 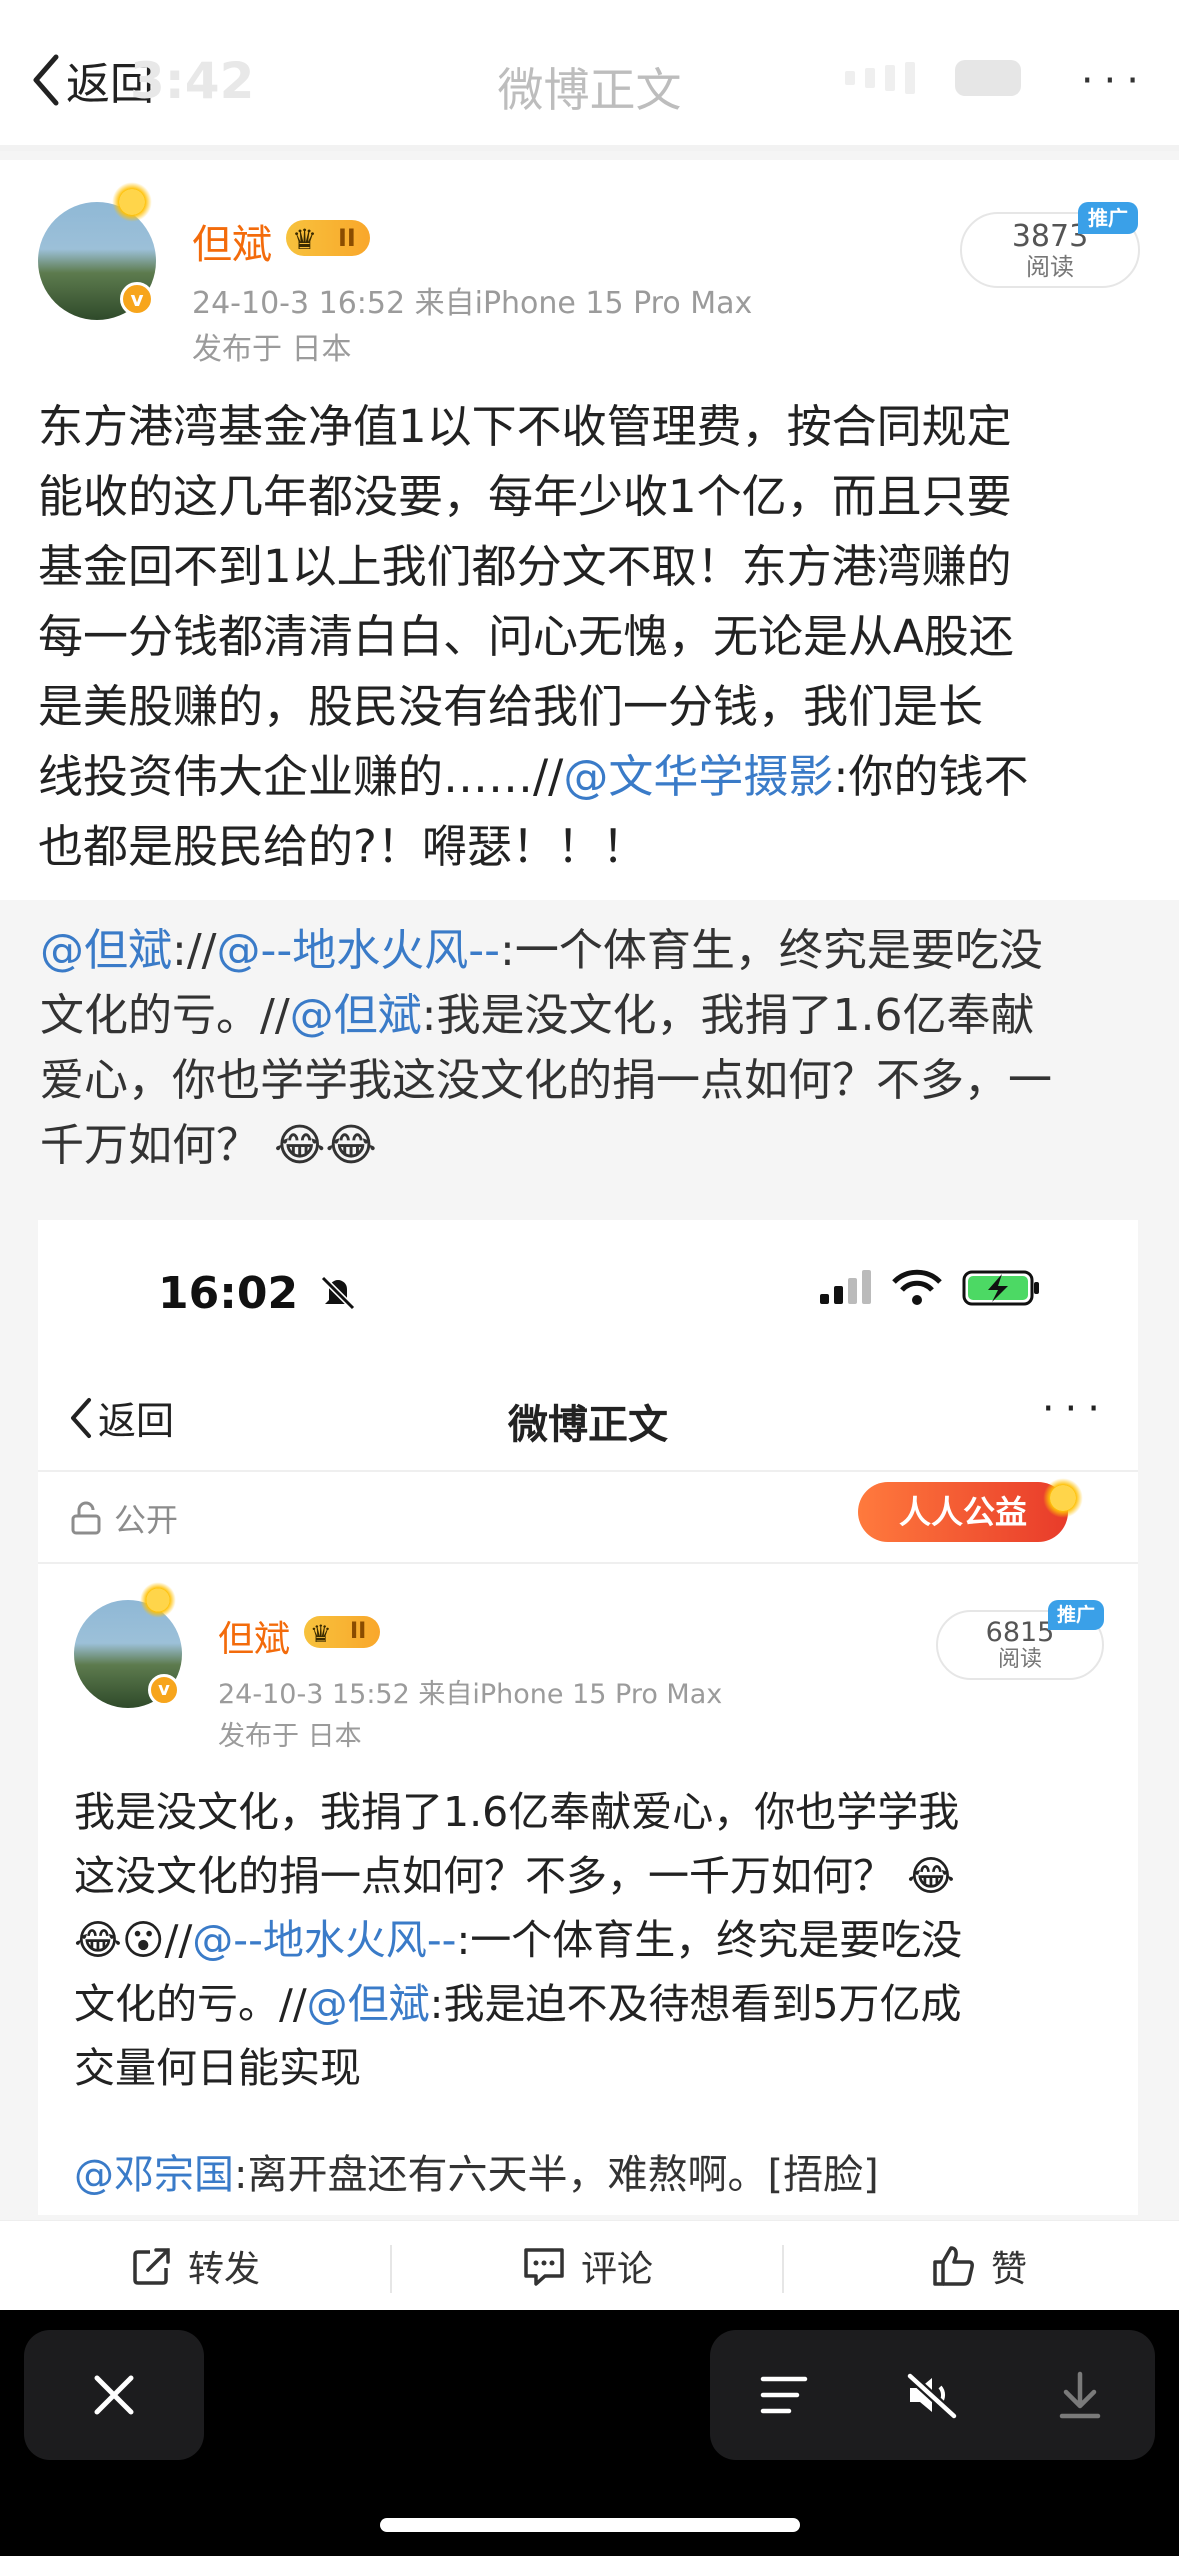 What do you see at coordinates (931, 776) in the screenshot?
I see `text-segment: :你的钱不` at bounding box center [931, 776].